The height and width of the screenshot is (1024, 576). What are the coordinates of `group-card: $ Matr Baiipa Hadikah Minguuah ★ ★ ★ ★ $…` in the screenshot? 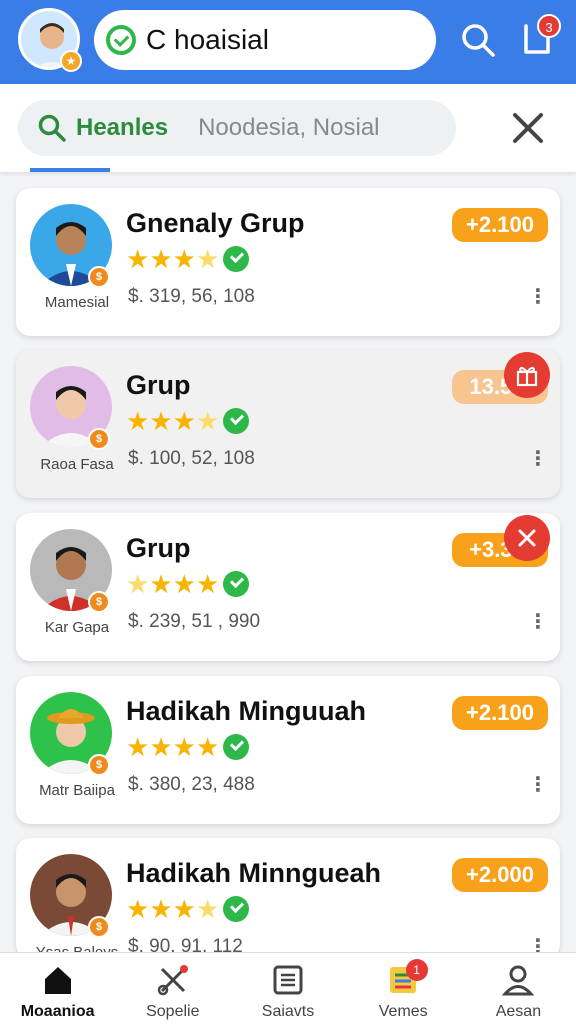 It's located at (288, 750).